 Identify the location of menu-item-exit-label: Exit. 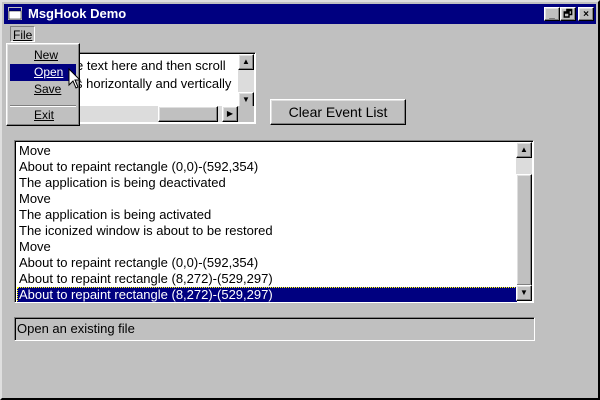
(44, 115).